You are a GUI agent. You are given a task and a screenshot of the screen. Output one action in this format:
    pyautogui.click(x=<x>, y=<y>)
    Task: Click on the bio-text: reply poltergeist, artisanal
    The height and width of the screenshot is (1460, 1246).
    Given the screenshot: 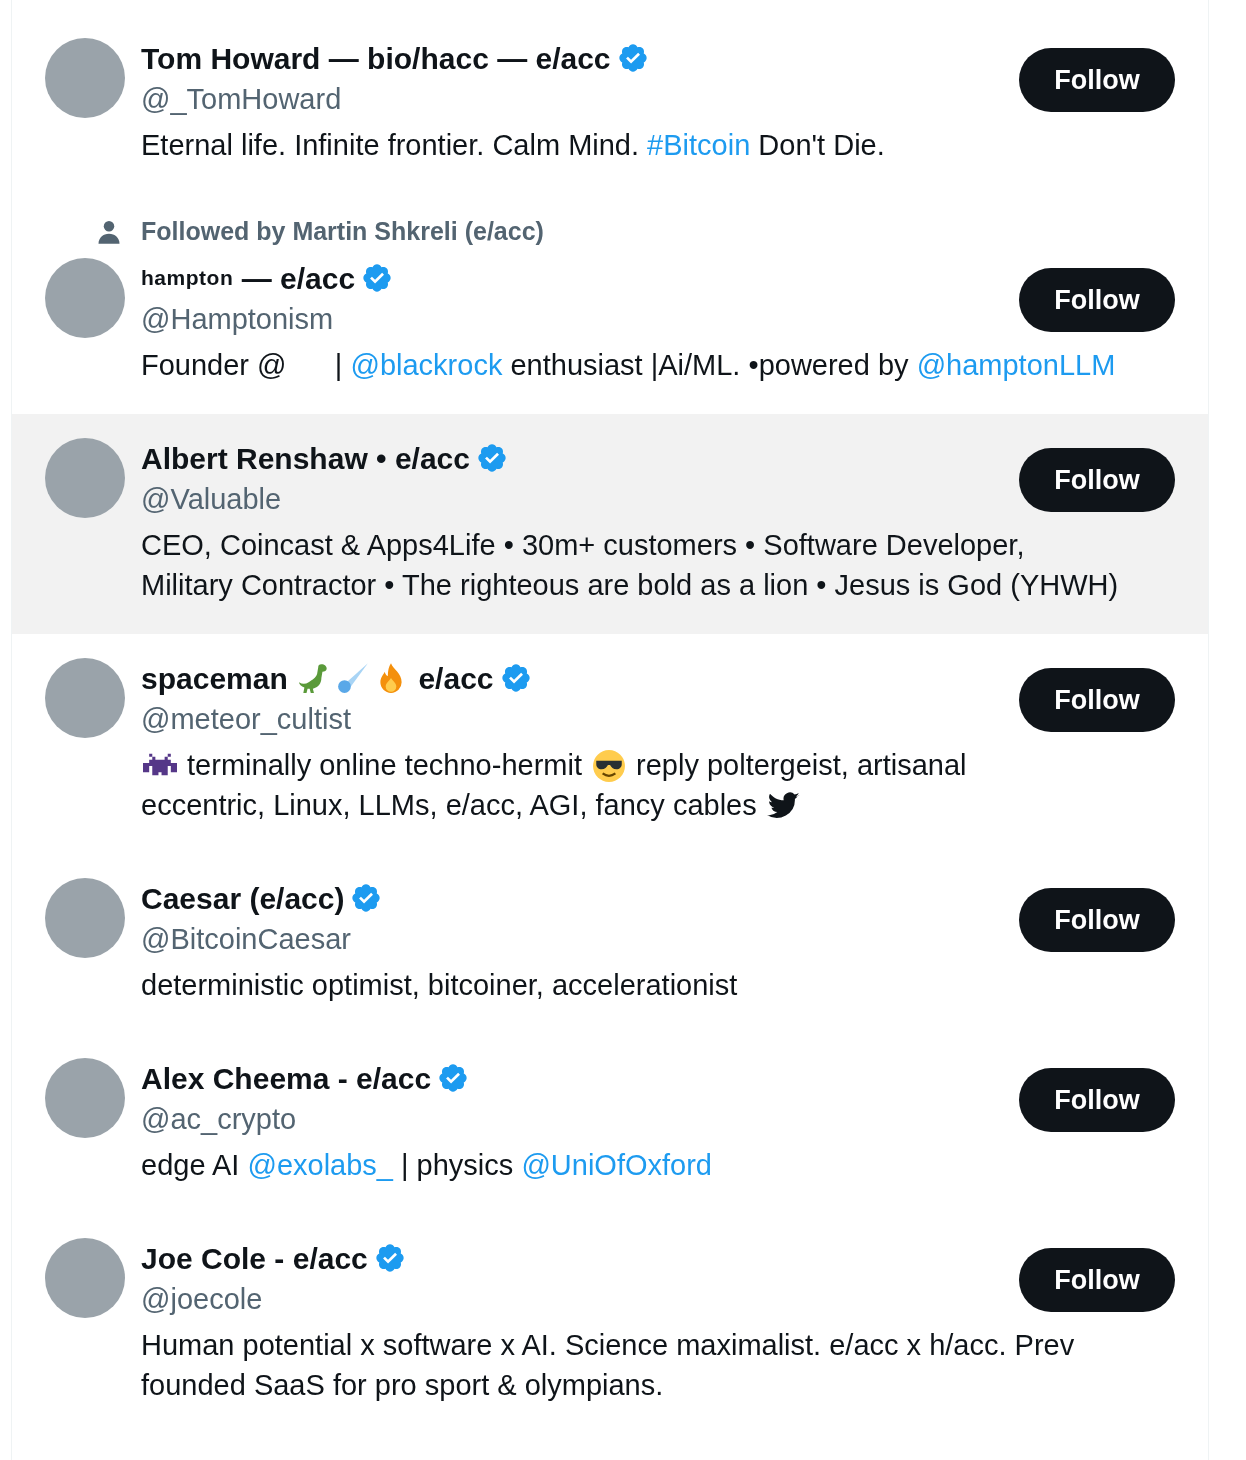 What is the action you would take?
    pyautogui.click(x=801, y=766)
    